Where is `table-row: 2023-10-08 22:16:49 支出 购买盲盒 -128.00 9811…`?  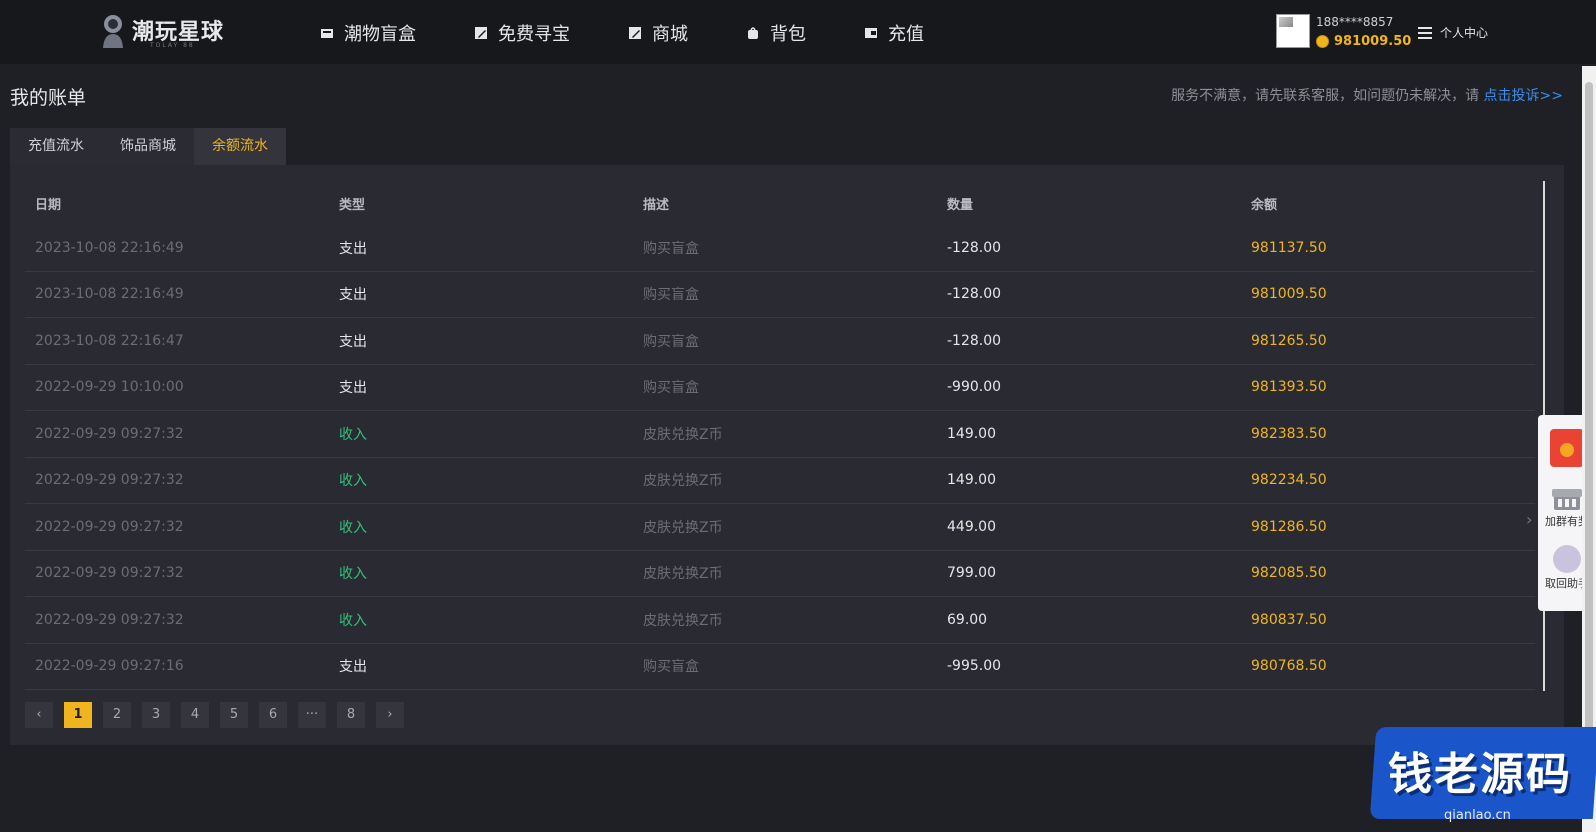 table-row: 2023-10-08 22:16:49 支出 购买盲盒 -128.00 9811… is located at coordinates (780, 248).